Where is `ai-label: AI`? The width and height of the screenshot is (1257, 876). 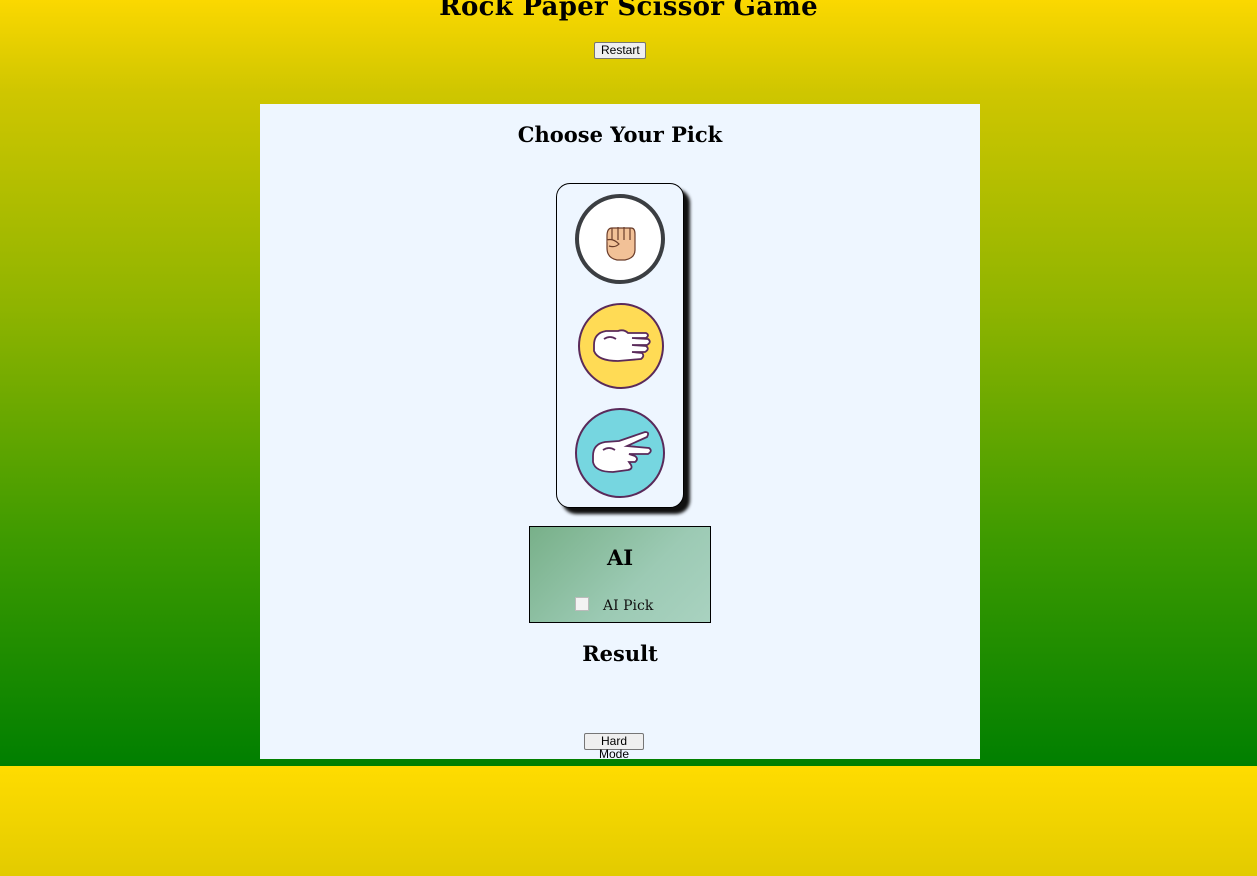 ai-label: AI is located at coordinates (620, 557).